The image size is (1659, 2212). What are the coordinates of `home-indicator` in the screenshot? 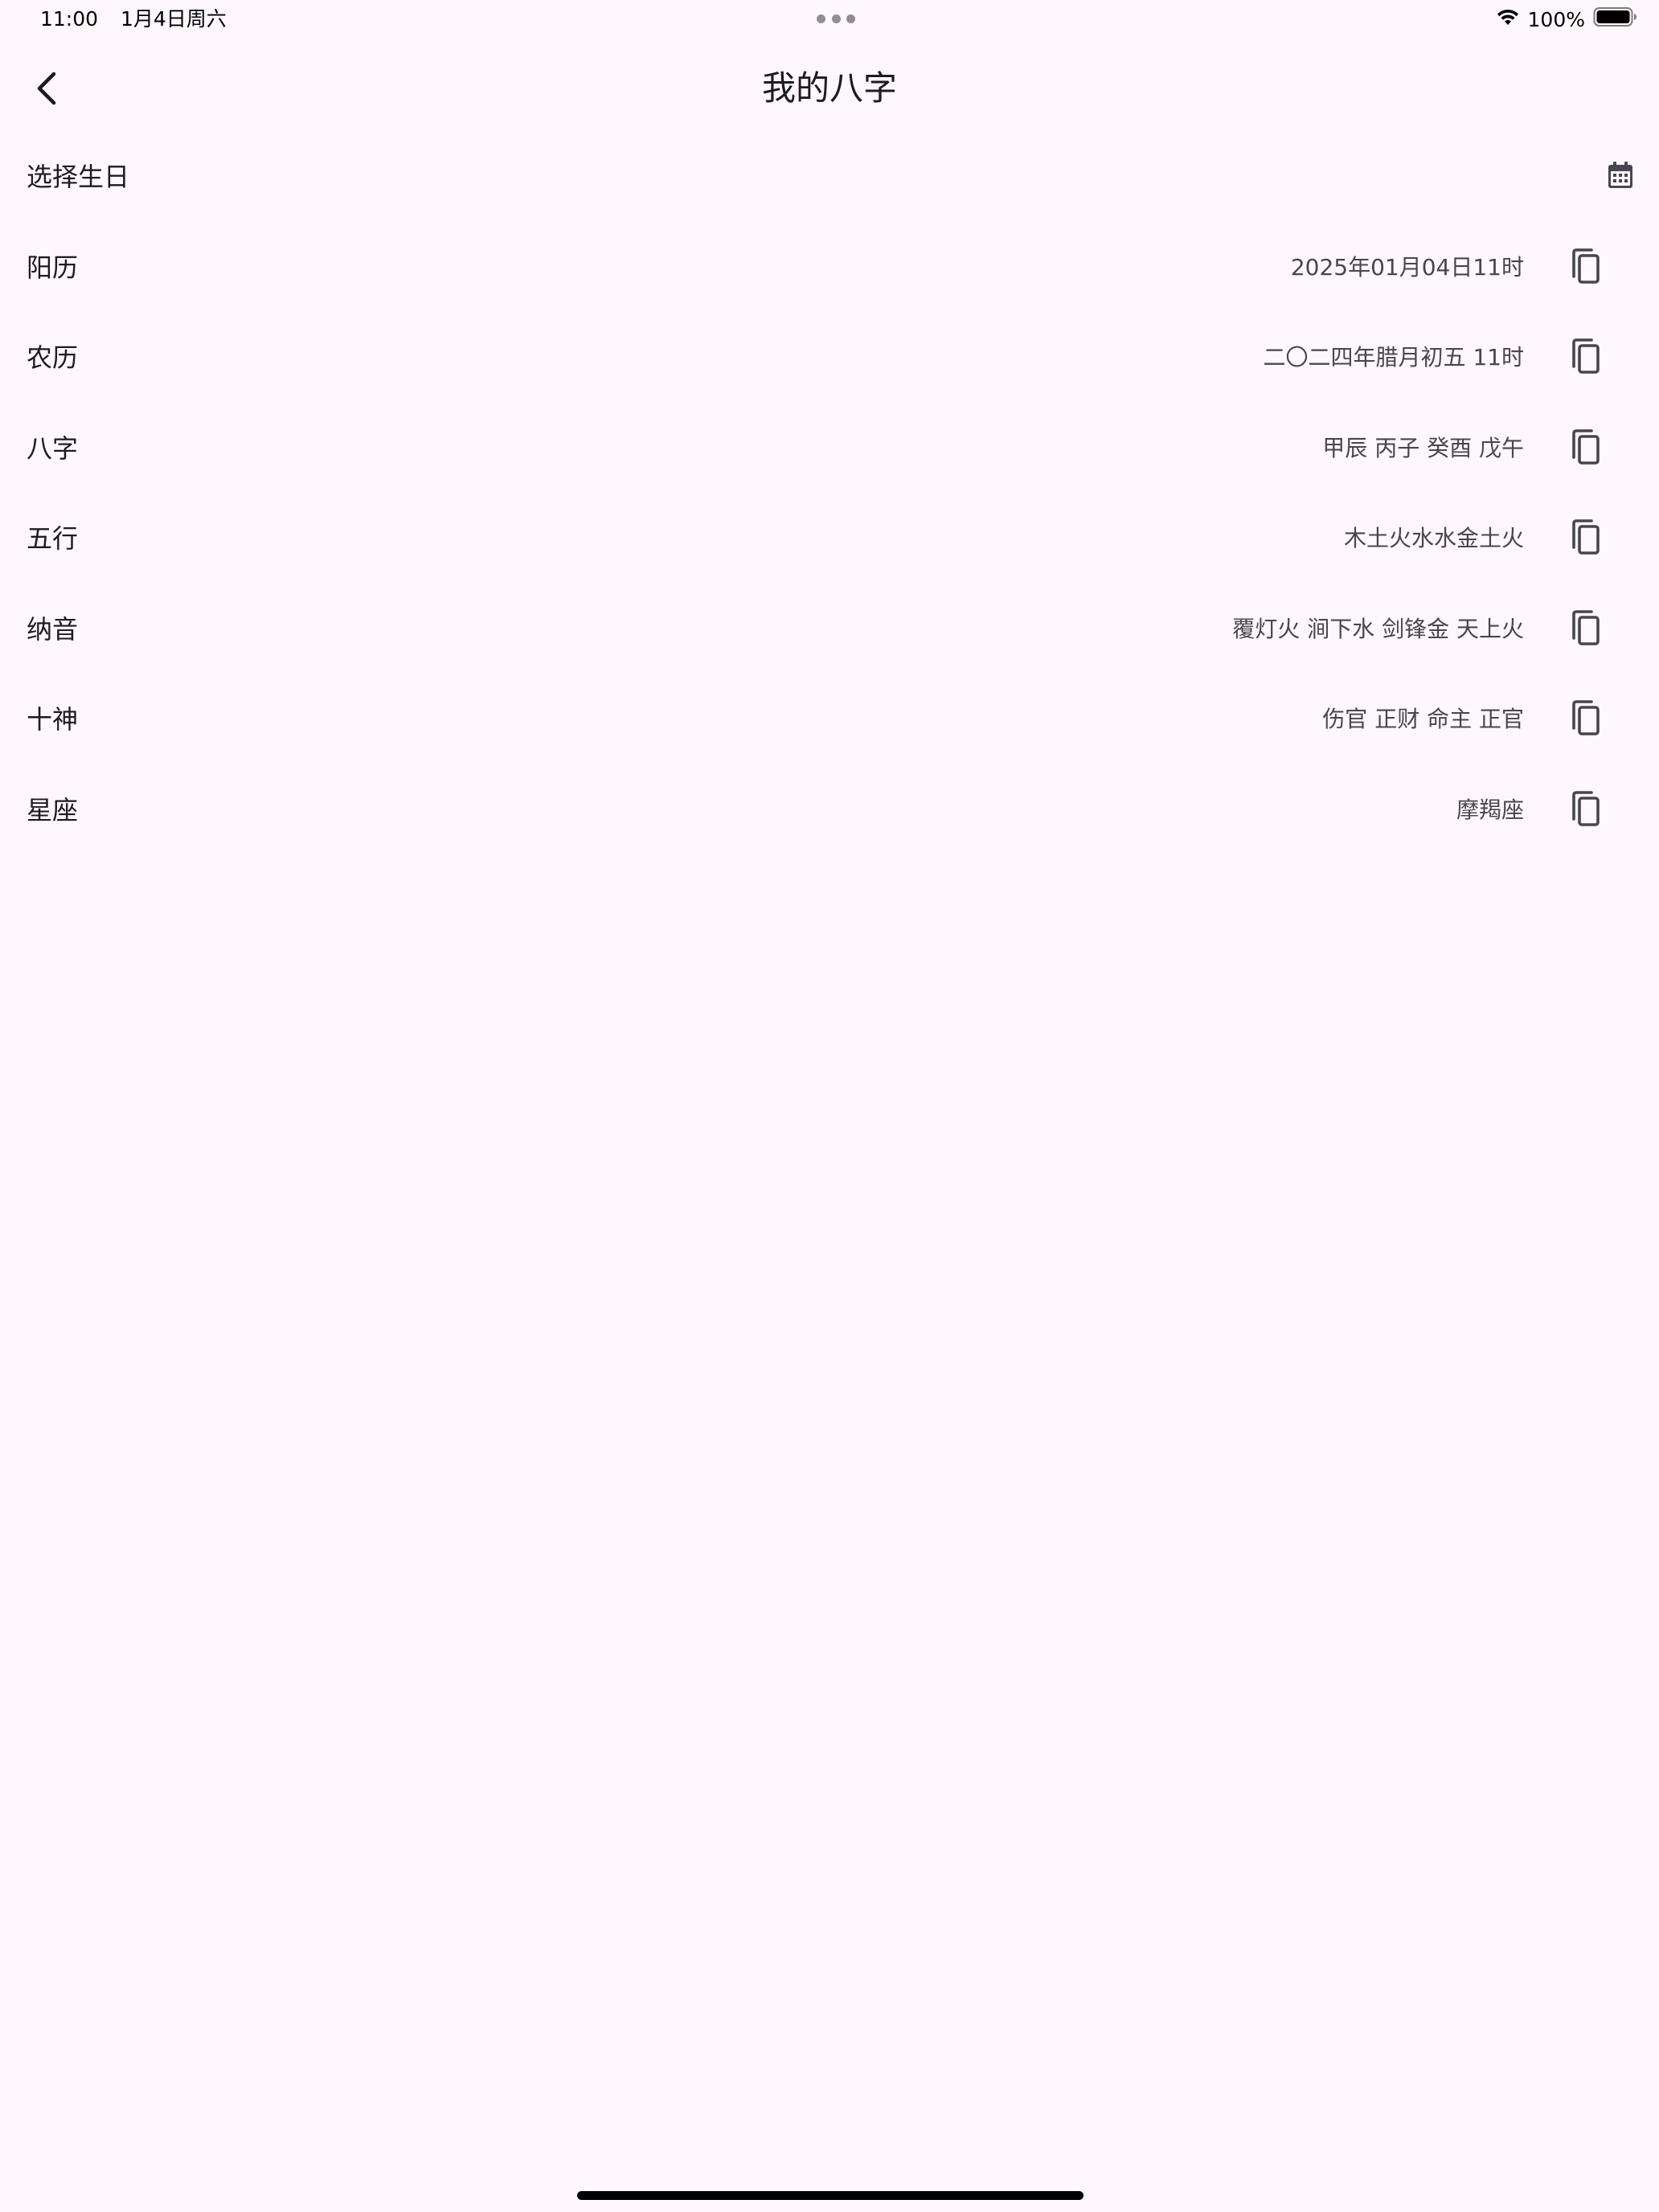 It's located at (830, 2195).